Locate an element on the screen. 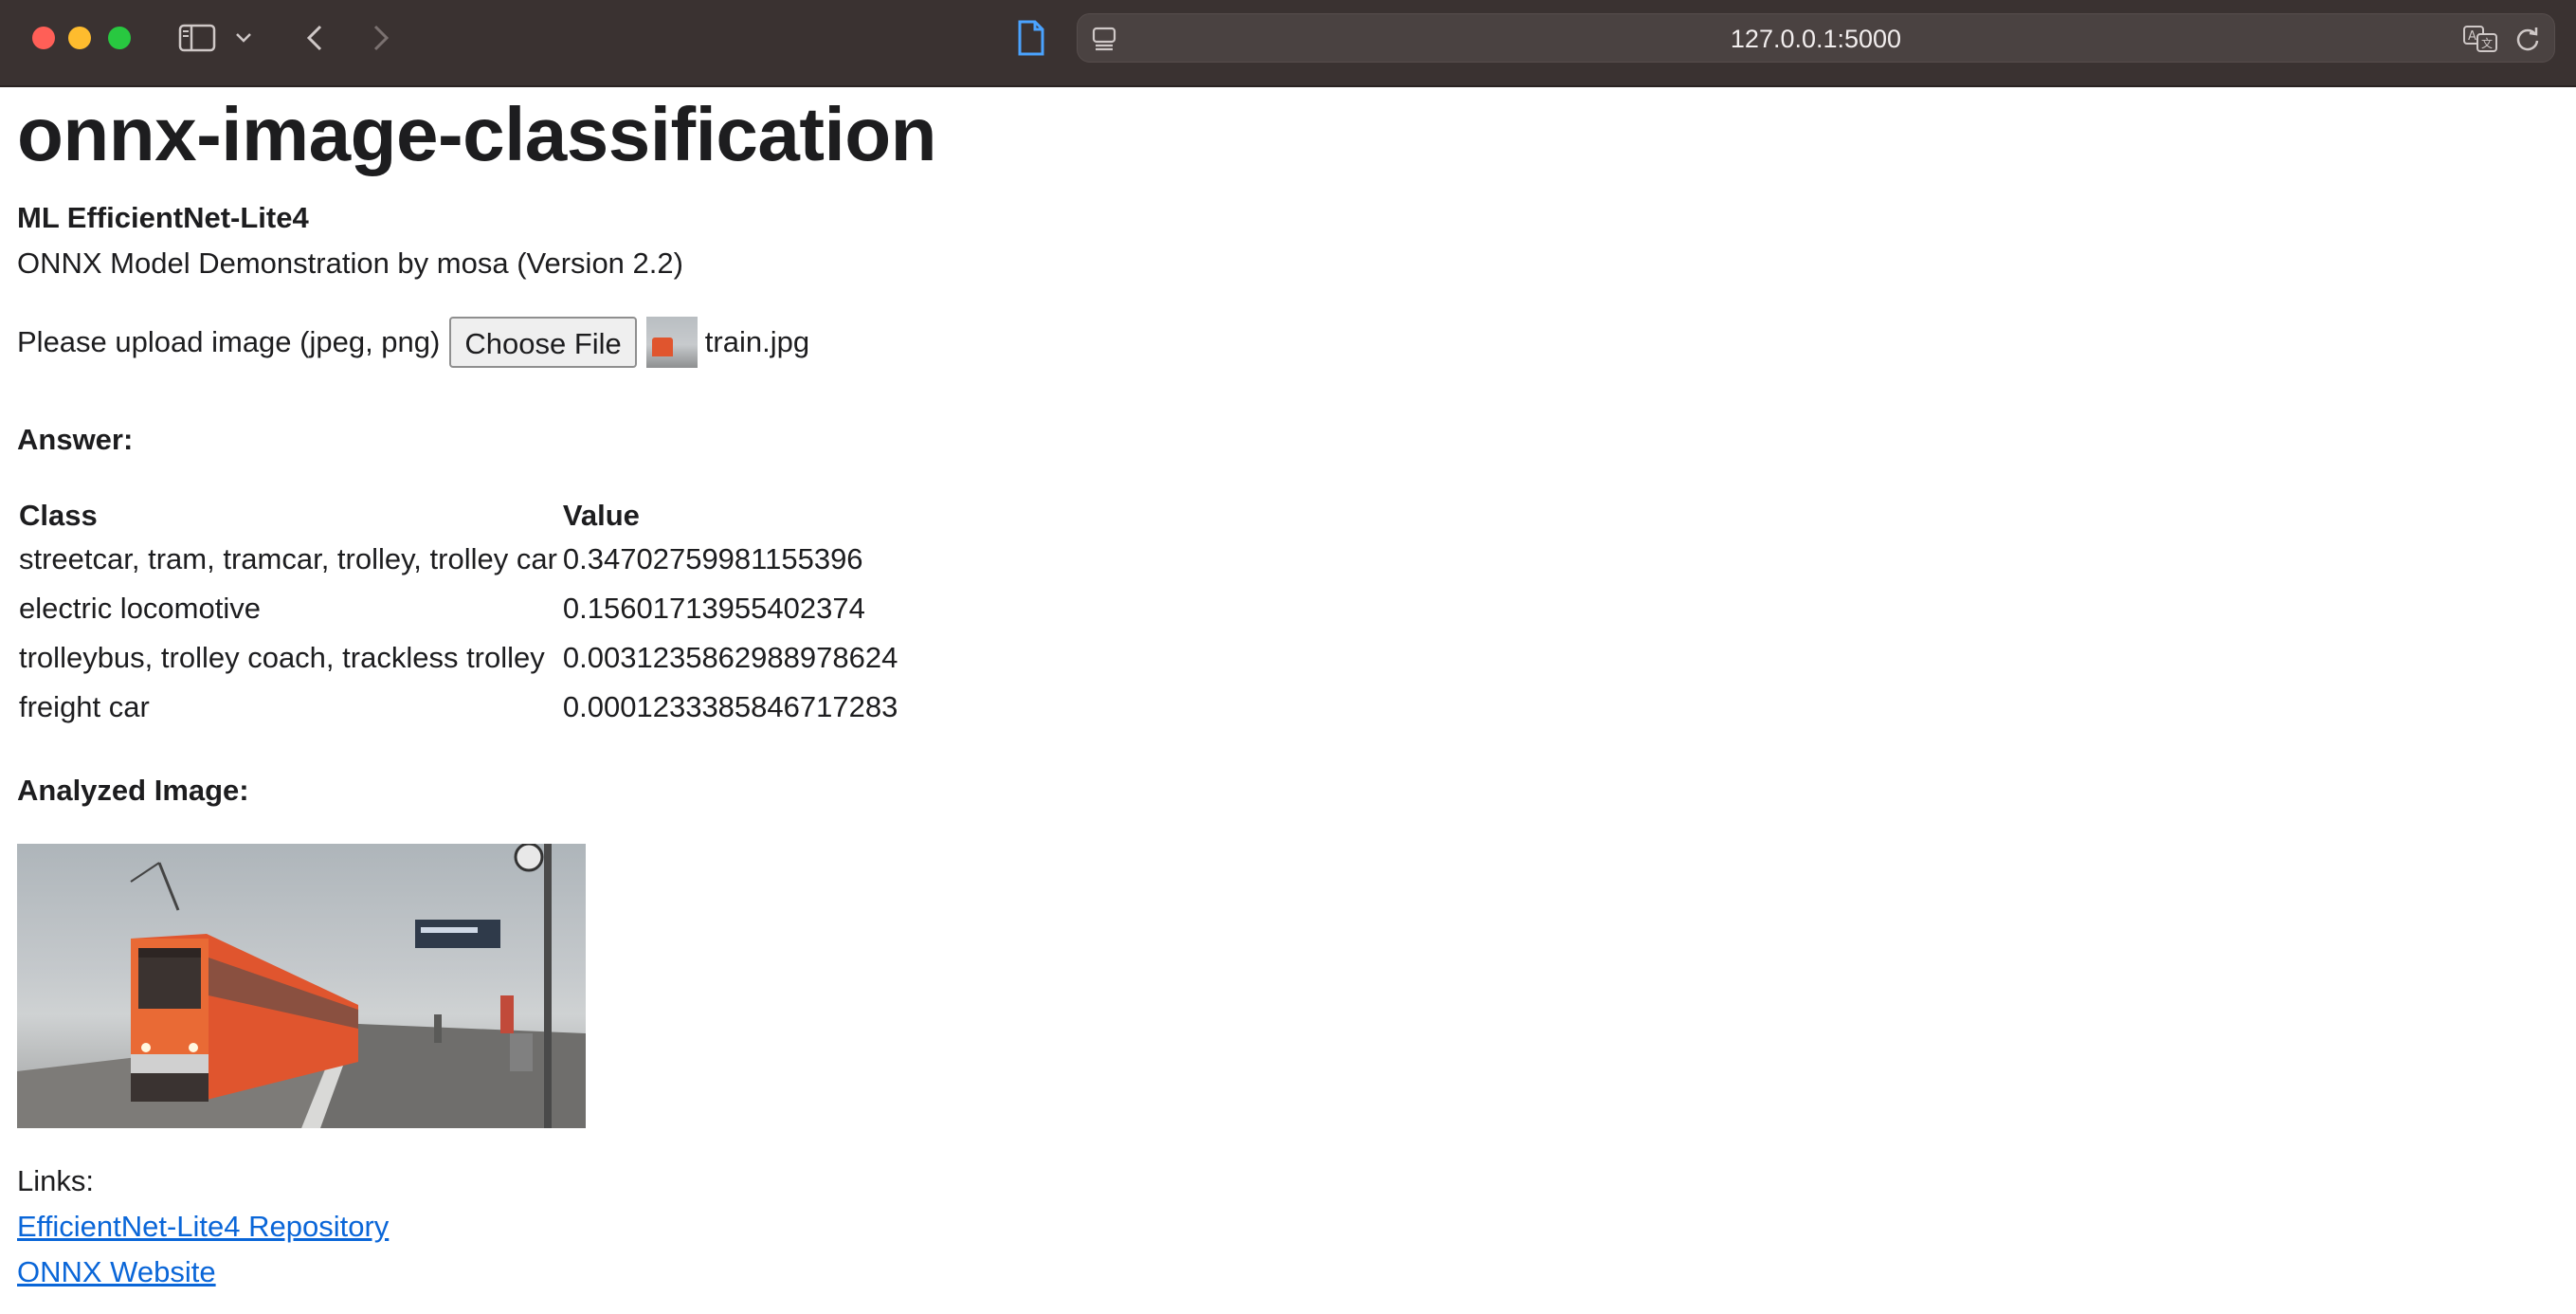  address-bar: 127.0.0.1:5000 A文 is located at coordinates (1816, 38).